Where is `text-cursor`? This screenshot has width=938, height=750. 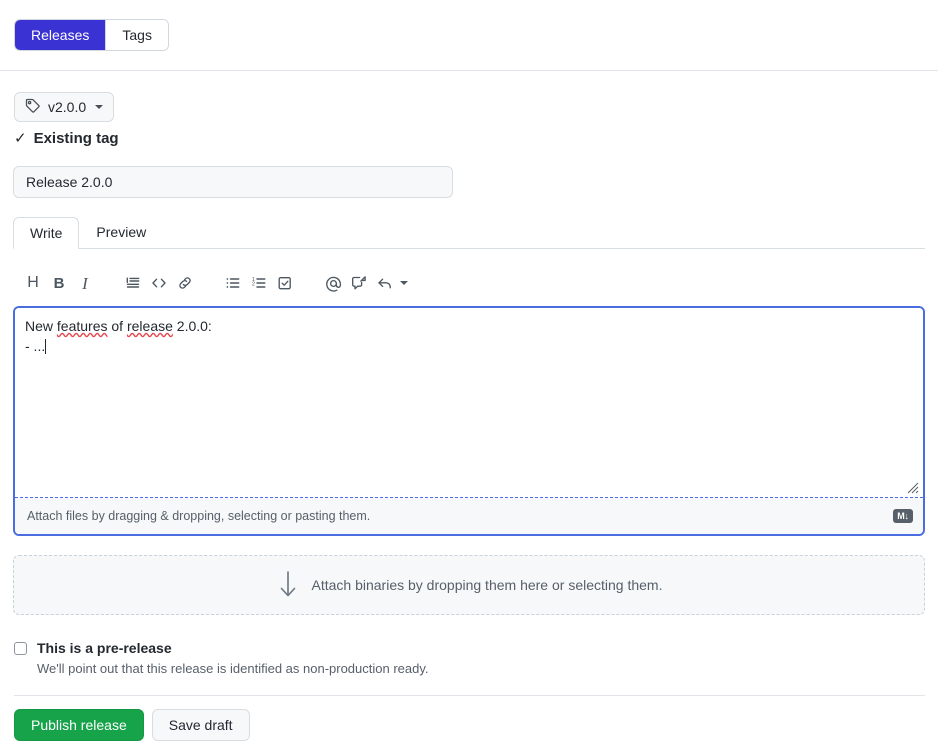
text-cursor is located at coordinates (46, 346).